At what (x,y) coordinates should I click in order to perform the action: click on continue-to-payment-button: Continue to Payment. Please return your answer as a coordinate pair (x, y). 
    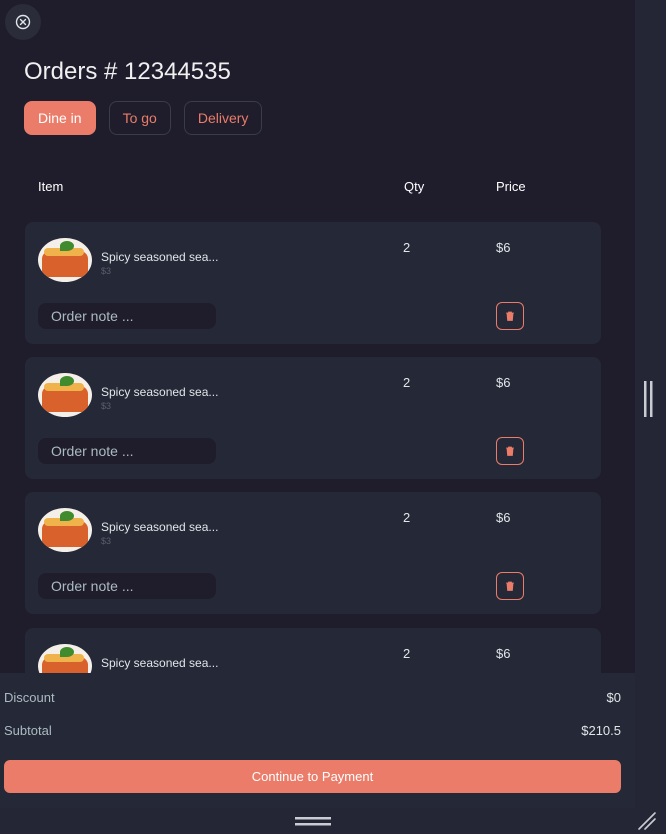
    Looking at the image, I should click on (312, 776).